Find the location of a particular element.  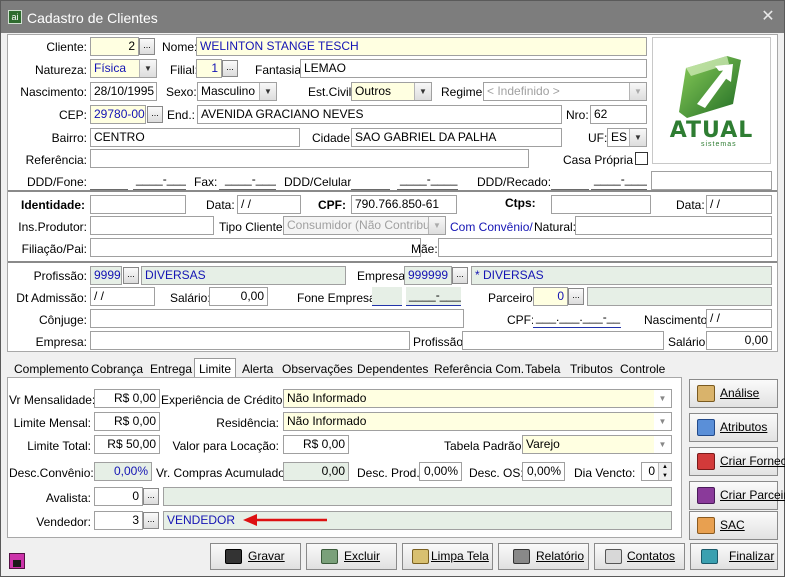

criar-fornec-button: Criar Fornec. is located at coordinates (737, 461).